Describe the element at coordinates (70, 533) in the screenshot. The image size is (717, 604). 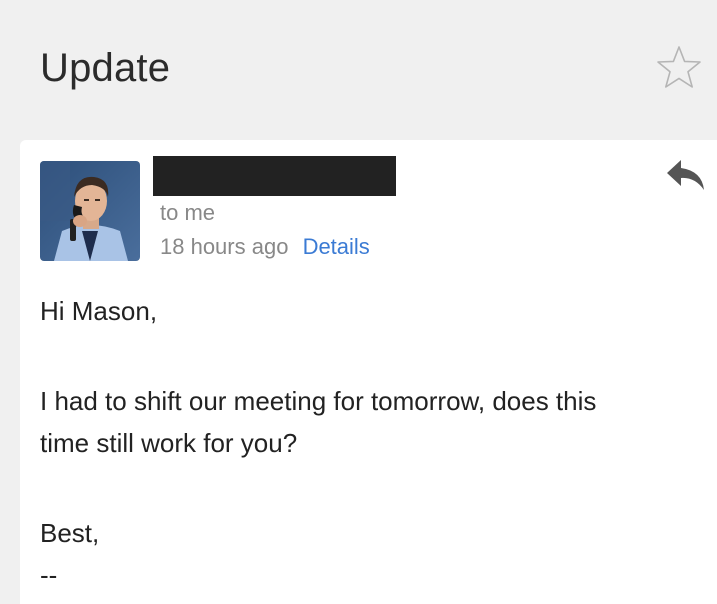
I see `body-closing: Best,` at that location.